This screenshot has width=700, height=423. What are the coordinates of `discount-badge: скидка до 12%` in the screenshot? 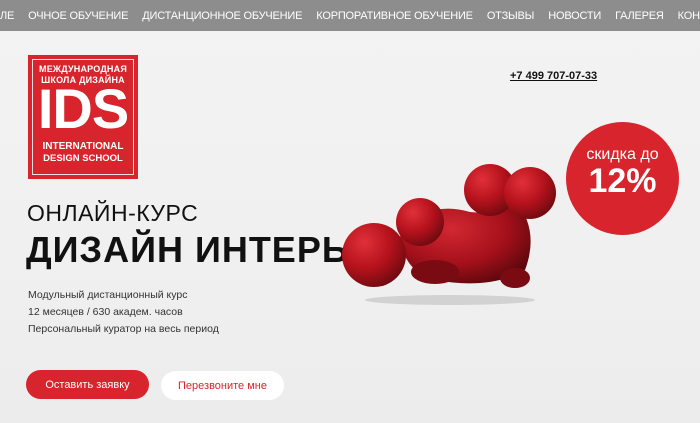 It's located at (622, 178).